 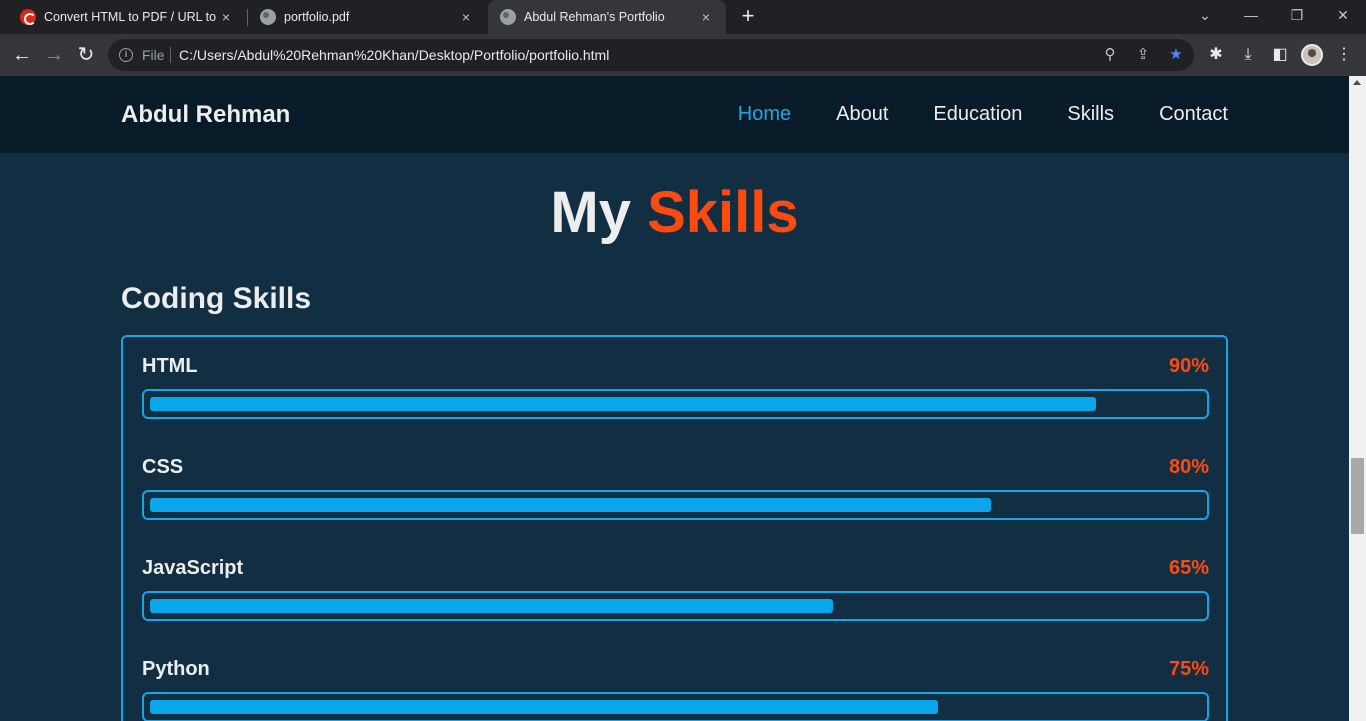 What do you see at coordinates (1205, 15) in the screenshot?
I see `tab-search-button: ⌄` at bounding box center [1205, 15].